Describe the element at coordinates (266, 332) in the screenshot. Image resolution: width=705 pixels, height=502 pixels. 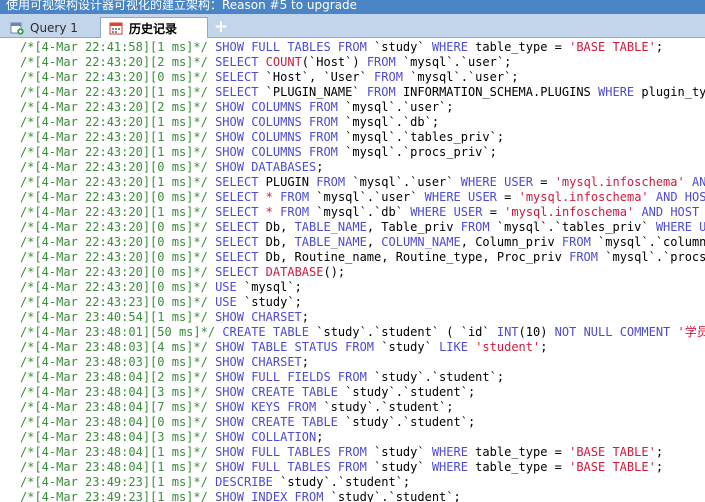
I see `sql-keyword: CREATE TABLE` at that location.